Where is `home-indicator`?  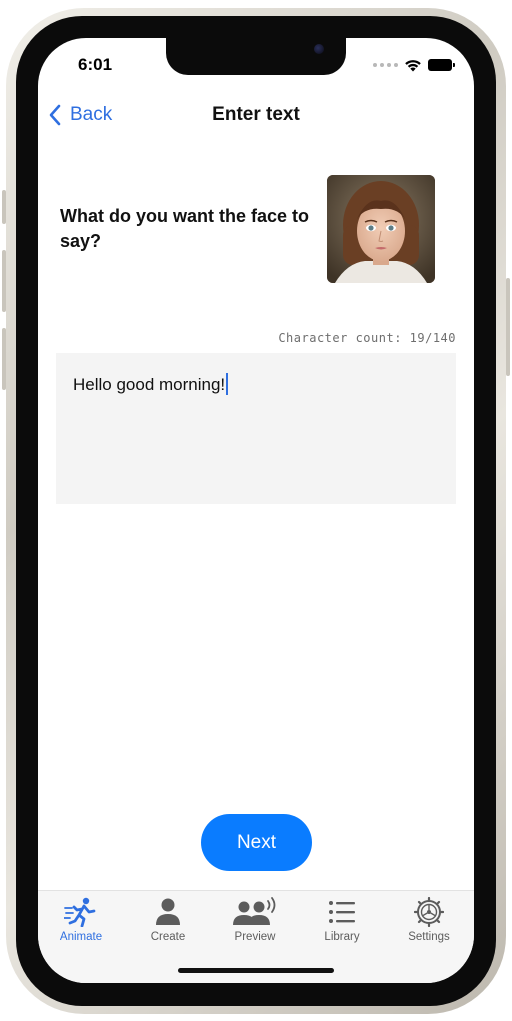
home-indicator is located at coordinates (256, 970).